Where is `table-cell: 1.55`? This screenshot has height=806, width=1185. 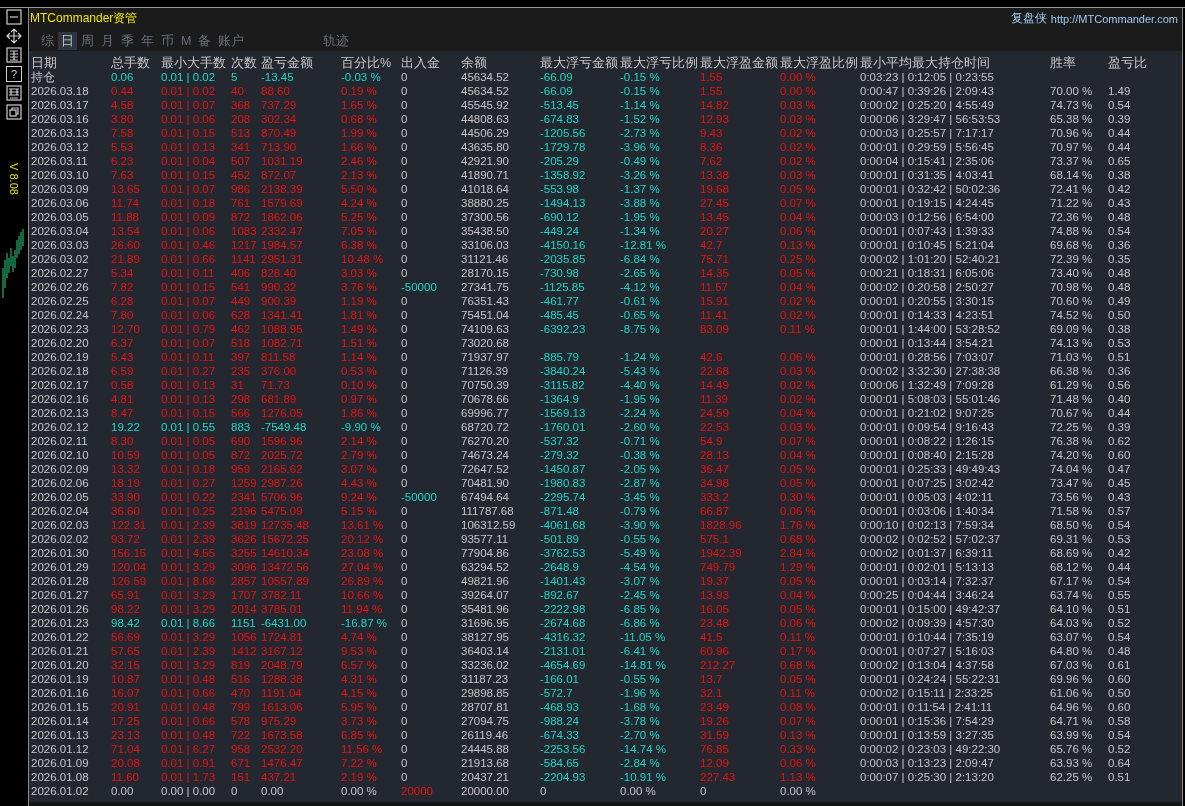
table-cell: 1.55 is located at coordinates (711, 77).